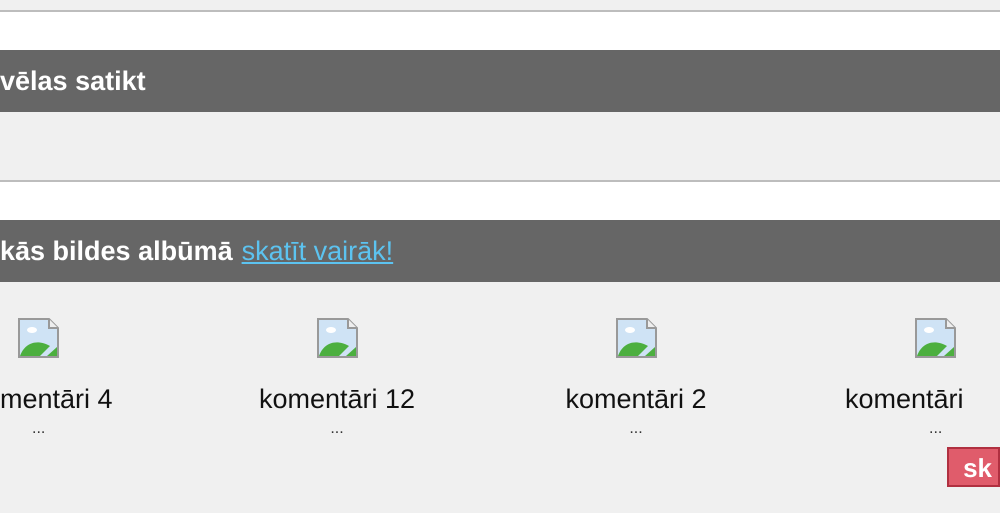 The height and width of the screenshot is (513, 1000). Describe the element at coordinates (318, 251) in the screenshot. I see `see-more-link: skatīt vairāk!` at that location.